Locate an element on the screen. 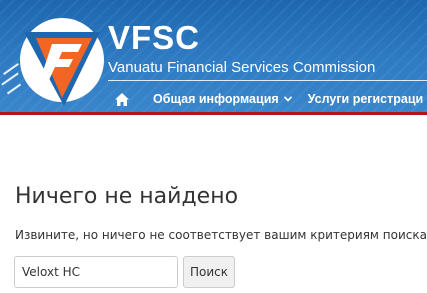 This screenshot has height=293, width=427. vfsc-logo is located at coordinates (56, 59).